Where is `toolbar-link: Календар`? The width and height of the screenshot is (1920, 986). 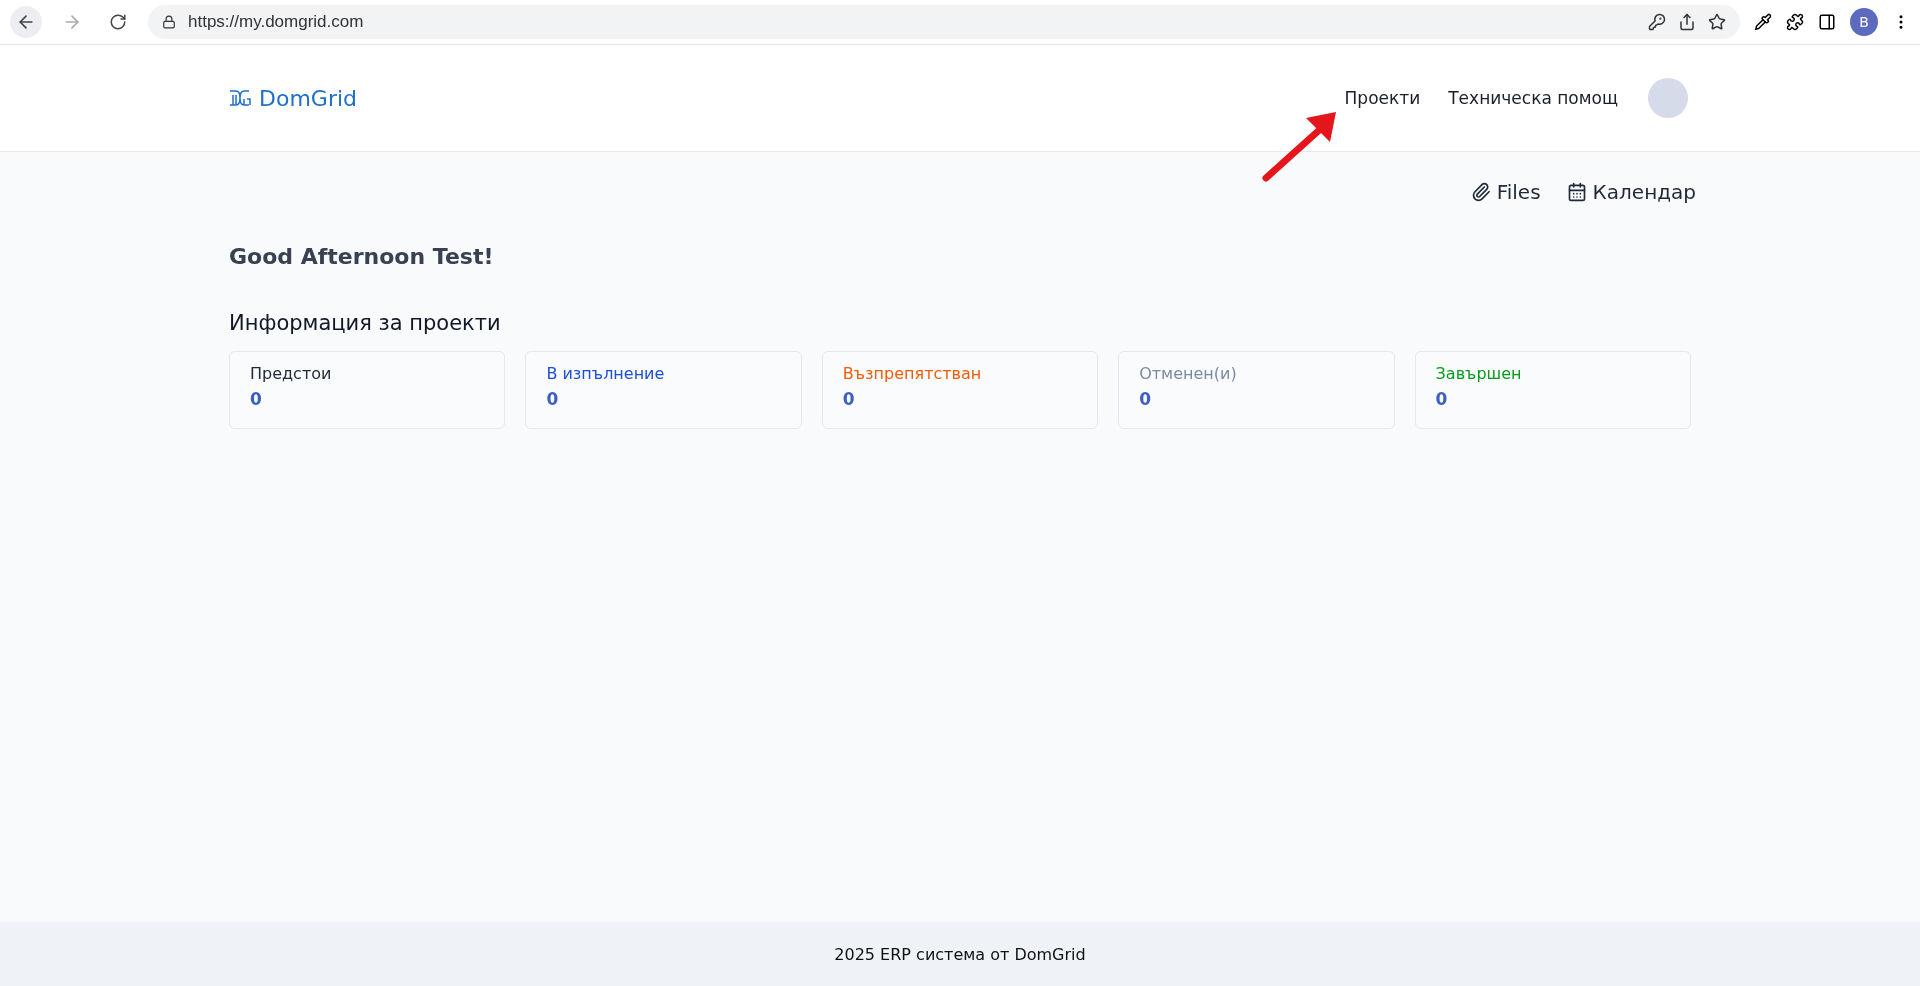 toolbar-link: Календар is located at coordinates (1631, 192).